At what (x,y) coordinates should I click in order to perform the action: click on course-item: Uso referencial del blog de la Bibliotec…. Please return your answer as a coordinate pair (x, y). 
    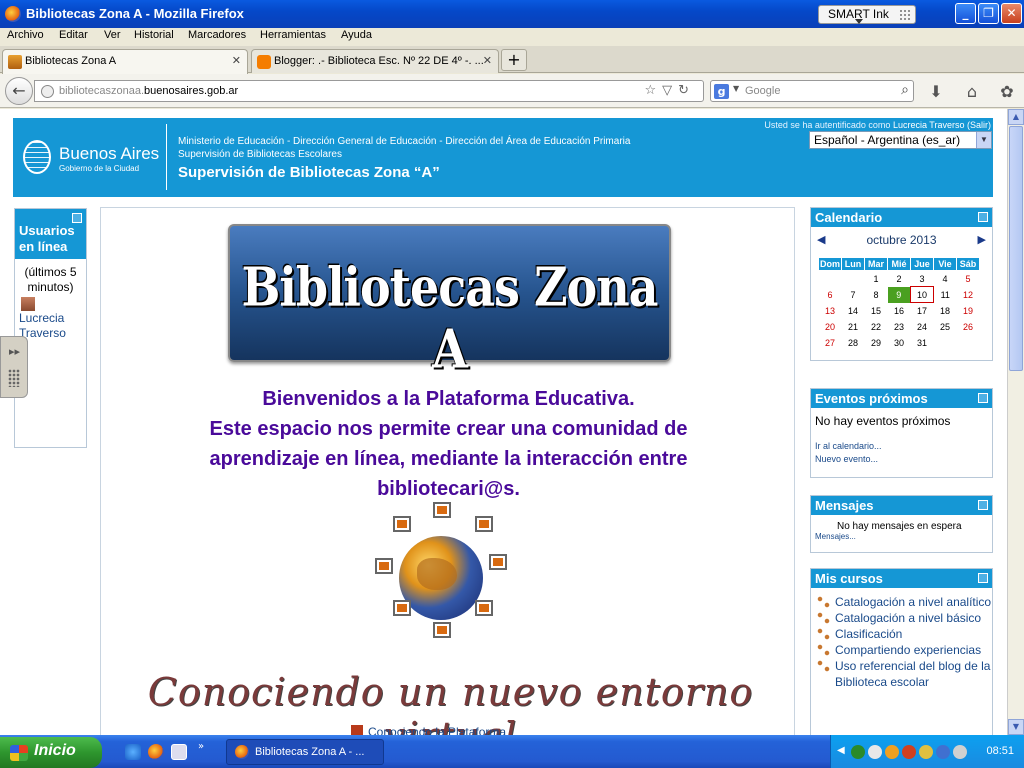
    Looking at the image, I should click on (903, 674).